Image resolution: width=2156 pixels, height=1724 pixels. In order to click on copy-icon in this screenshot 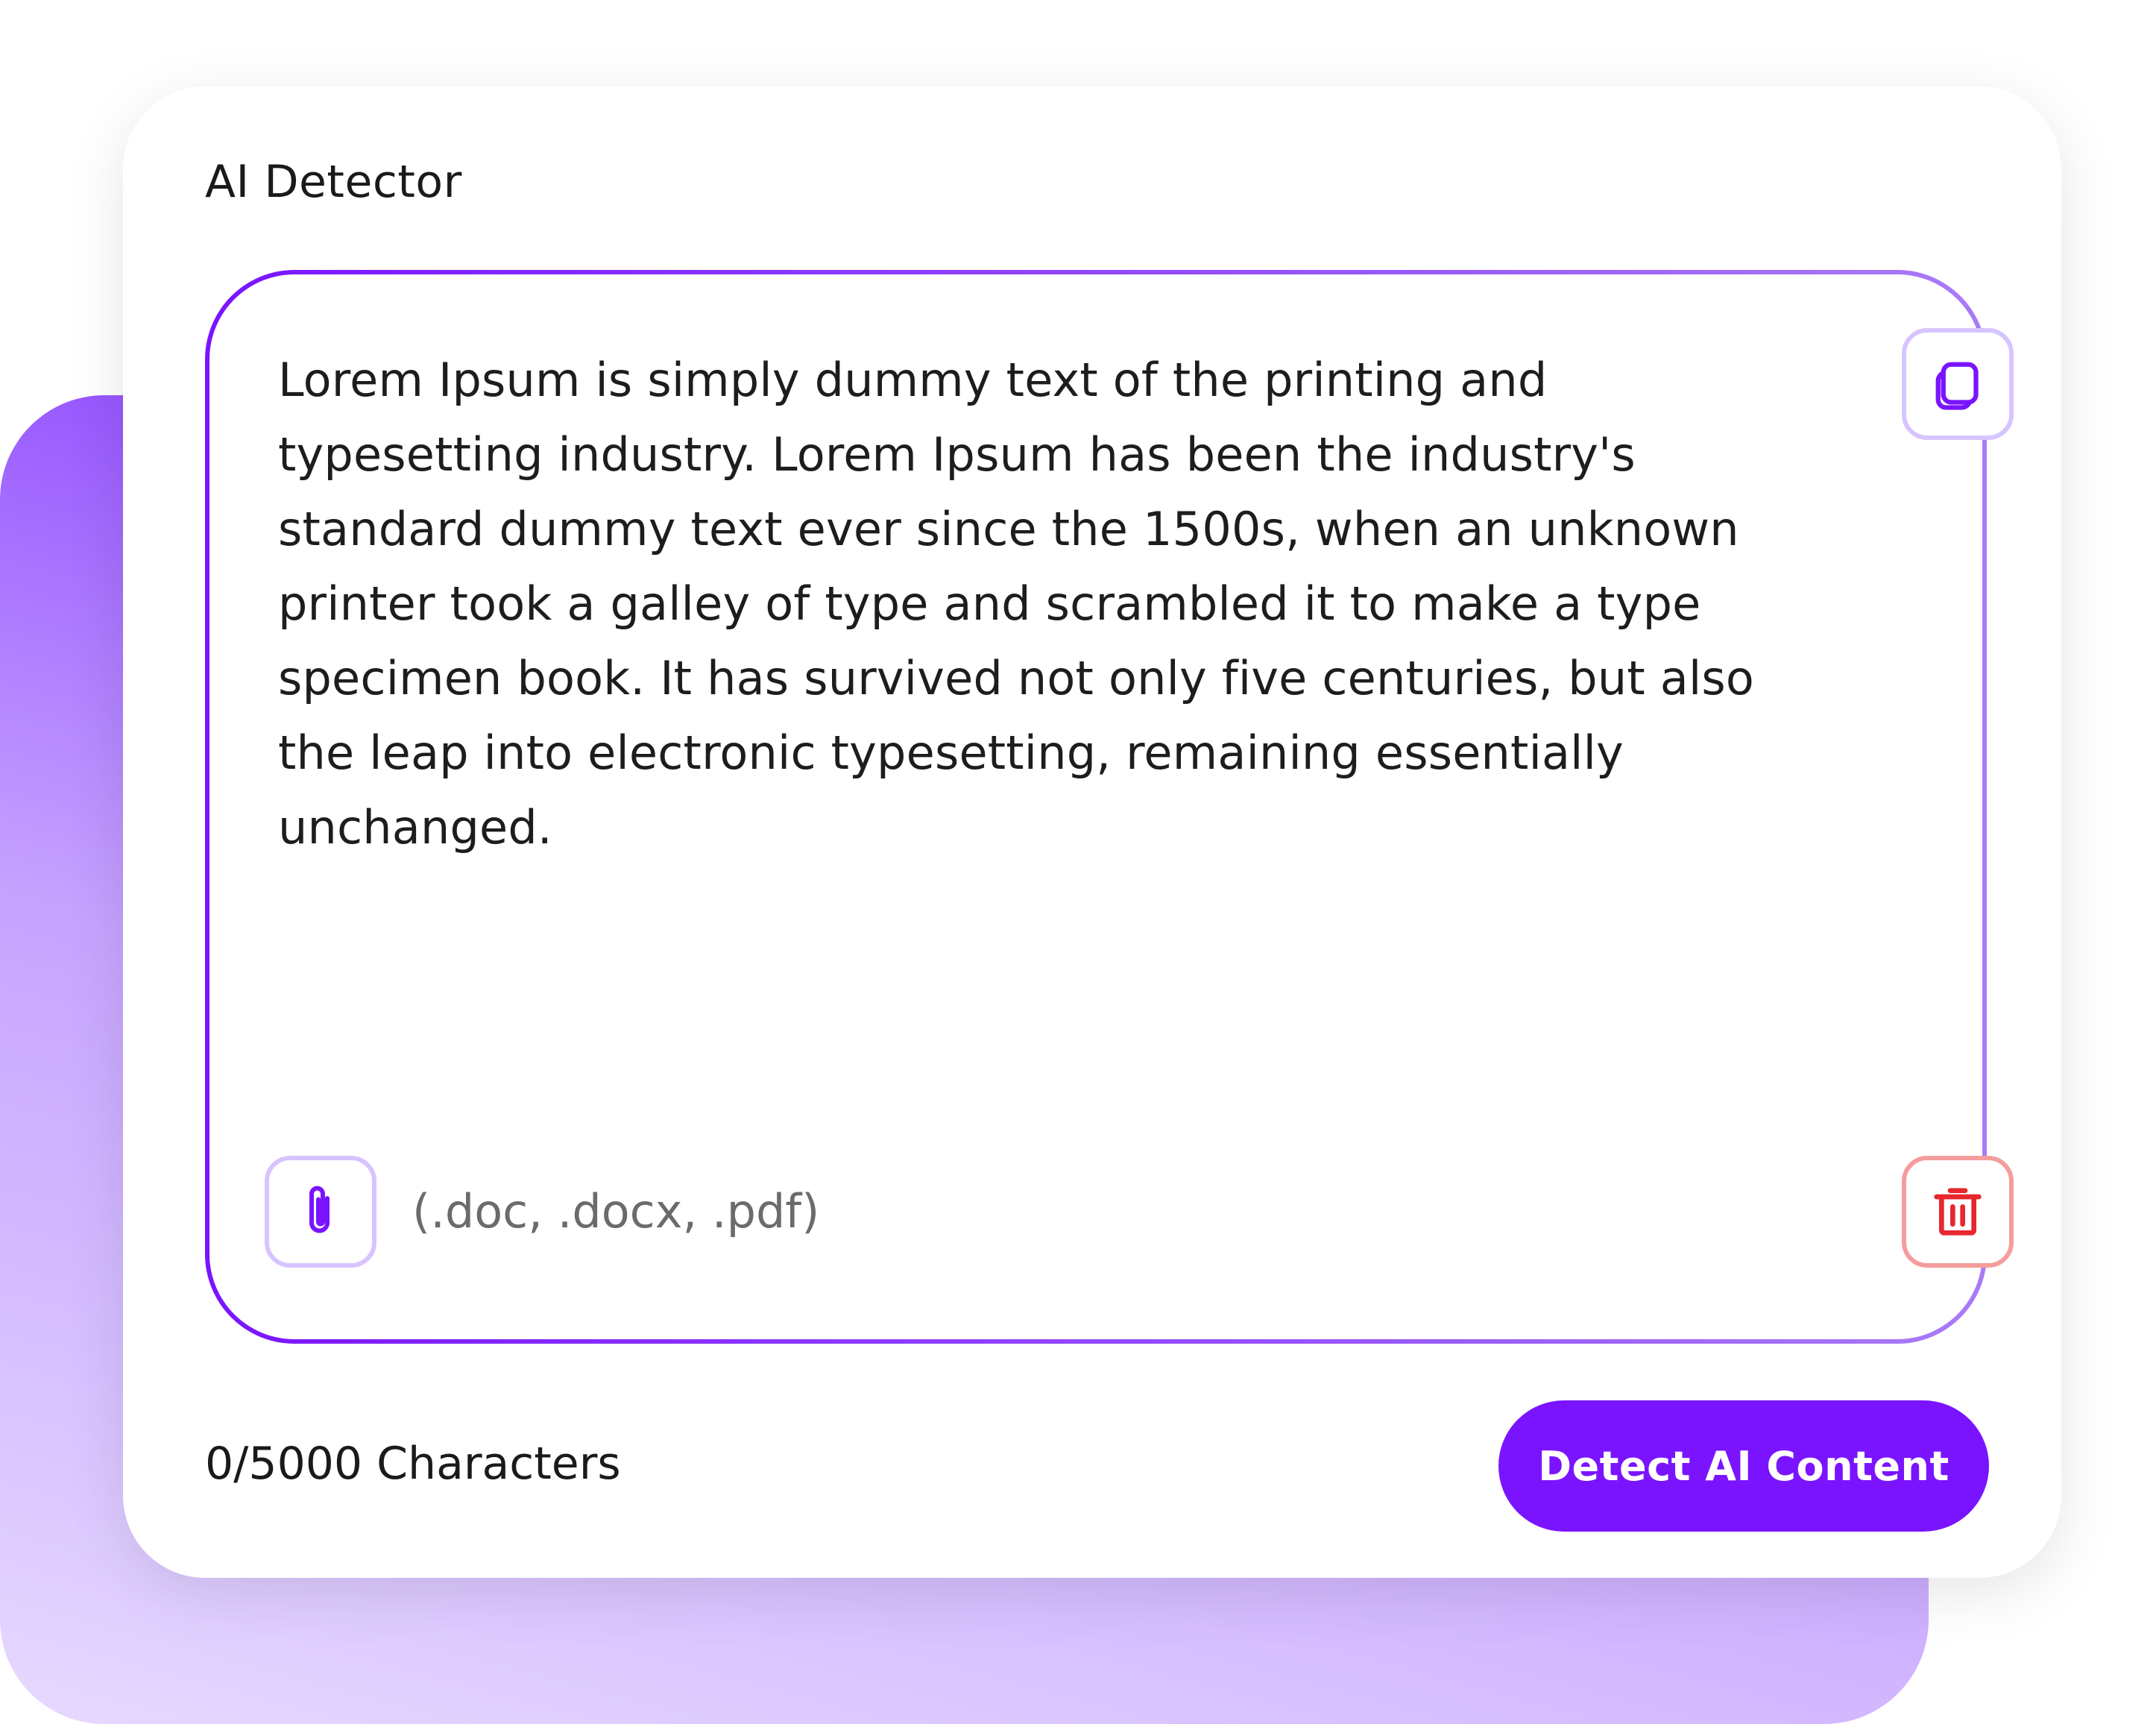, I will do `click(1957, 386)`.